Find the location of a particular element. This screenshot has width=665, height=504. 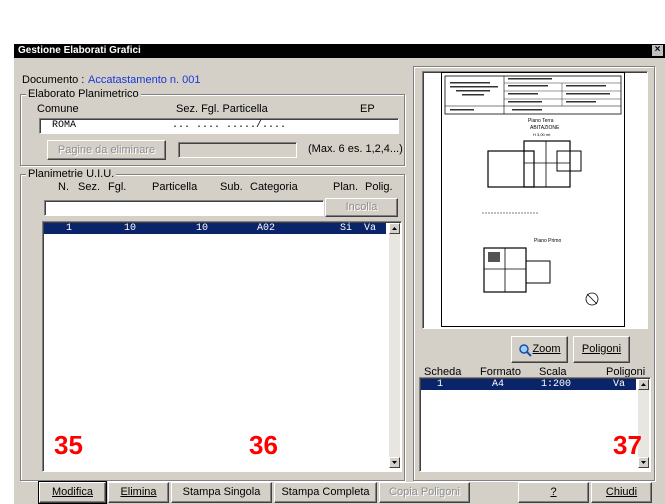

scala-cell: 1:200 is located at coordinates (556, 384).